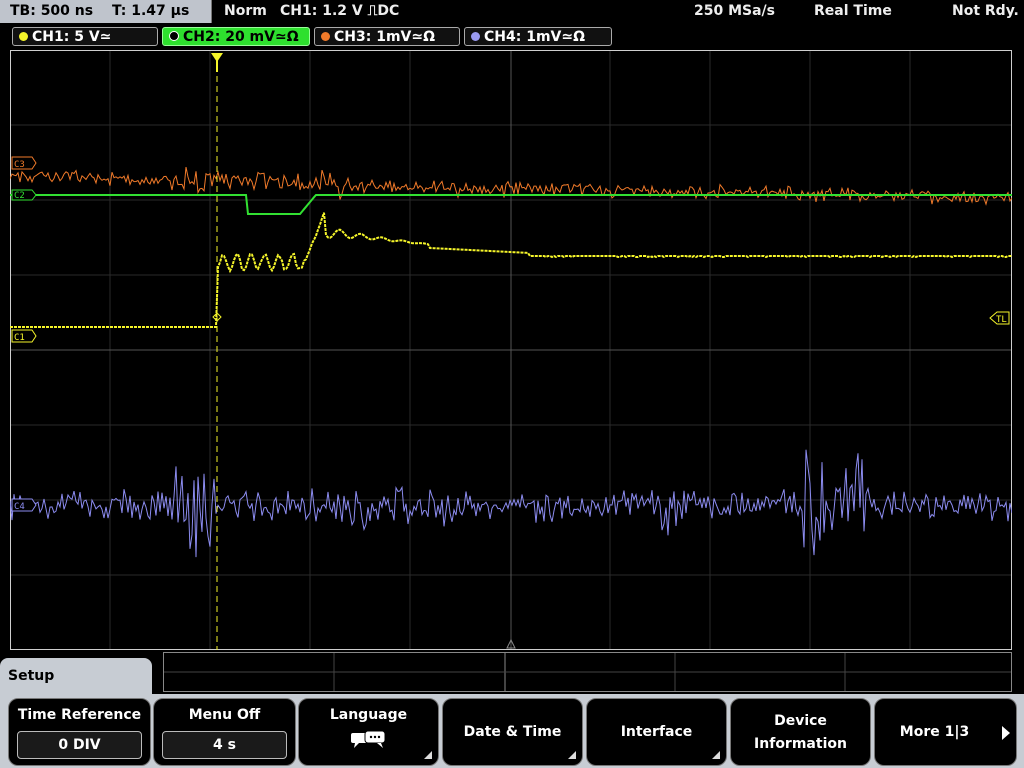 The width and height of the screenshot is (1024, 768). I want to click on menu-title: Setup, so click(31, 676).